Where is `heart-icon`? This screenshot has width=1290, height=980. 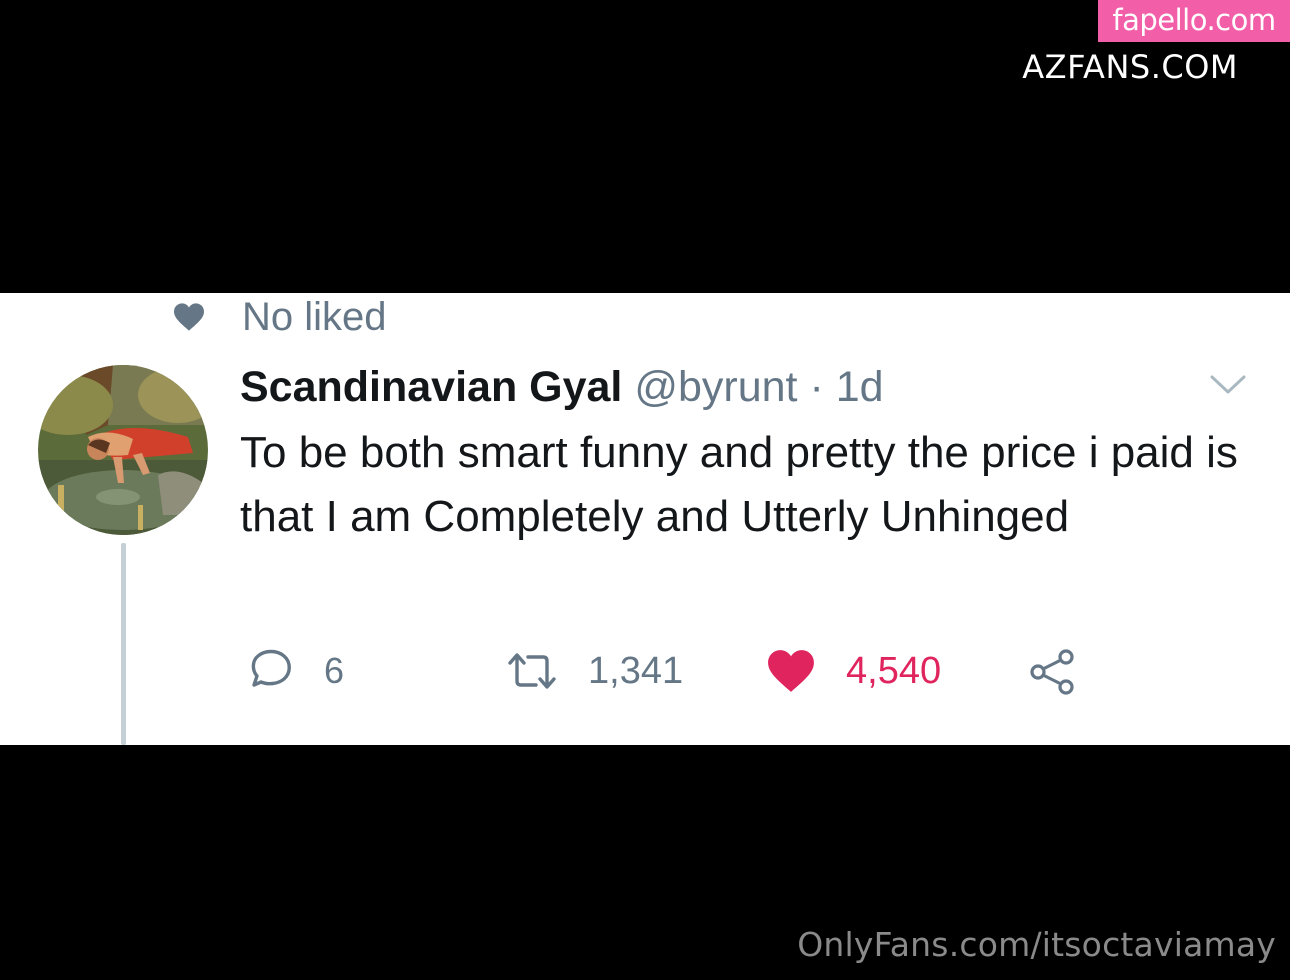 heart-icon is located at coordinates (189, 317).